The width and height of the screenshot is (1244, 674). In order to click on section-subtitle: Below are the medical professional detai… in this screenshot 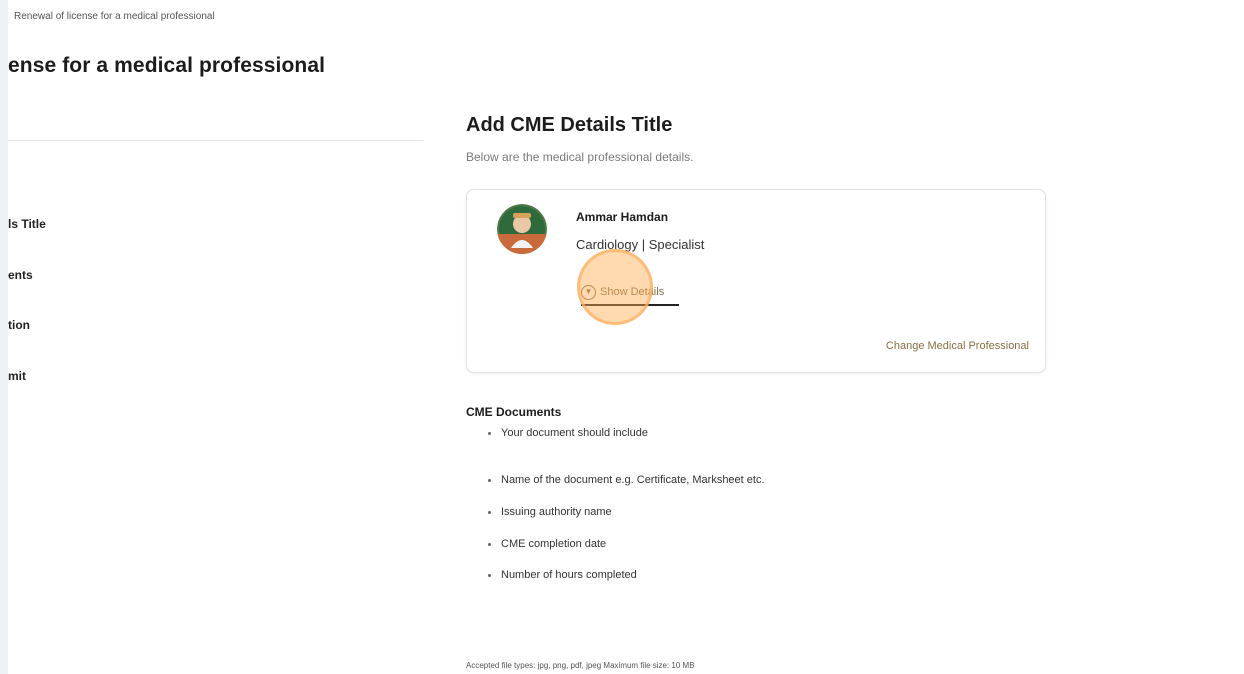, I will do `click(580, 157)`.